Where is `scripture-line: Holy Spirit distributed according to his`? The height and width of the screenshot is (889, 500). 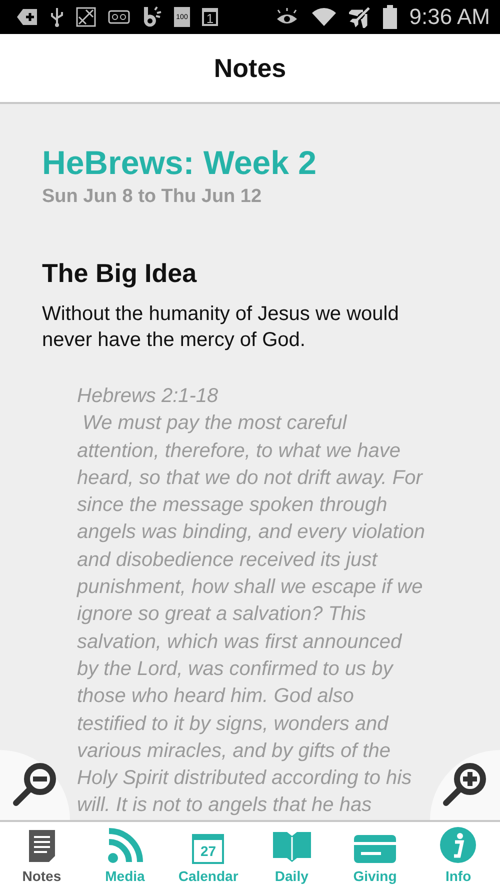
scripture-line: Holy Spirit distributed according to his is located at coordinates (245, 779).